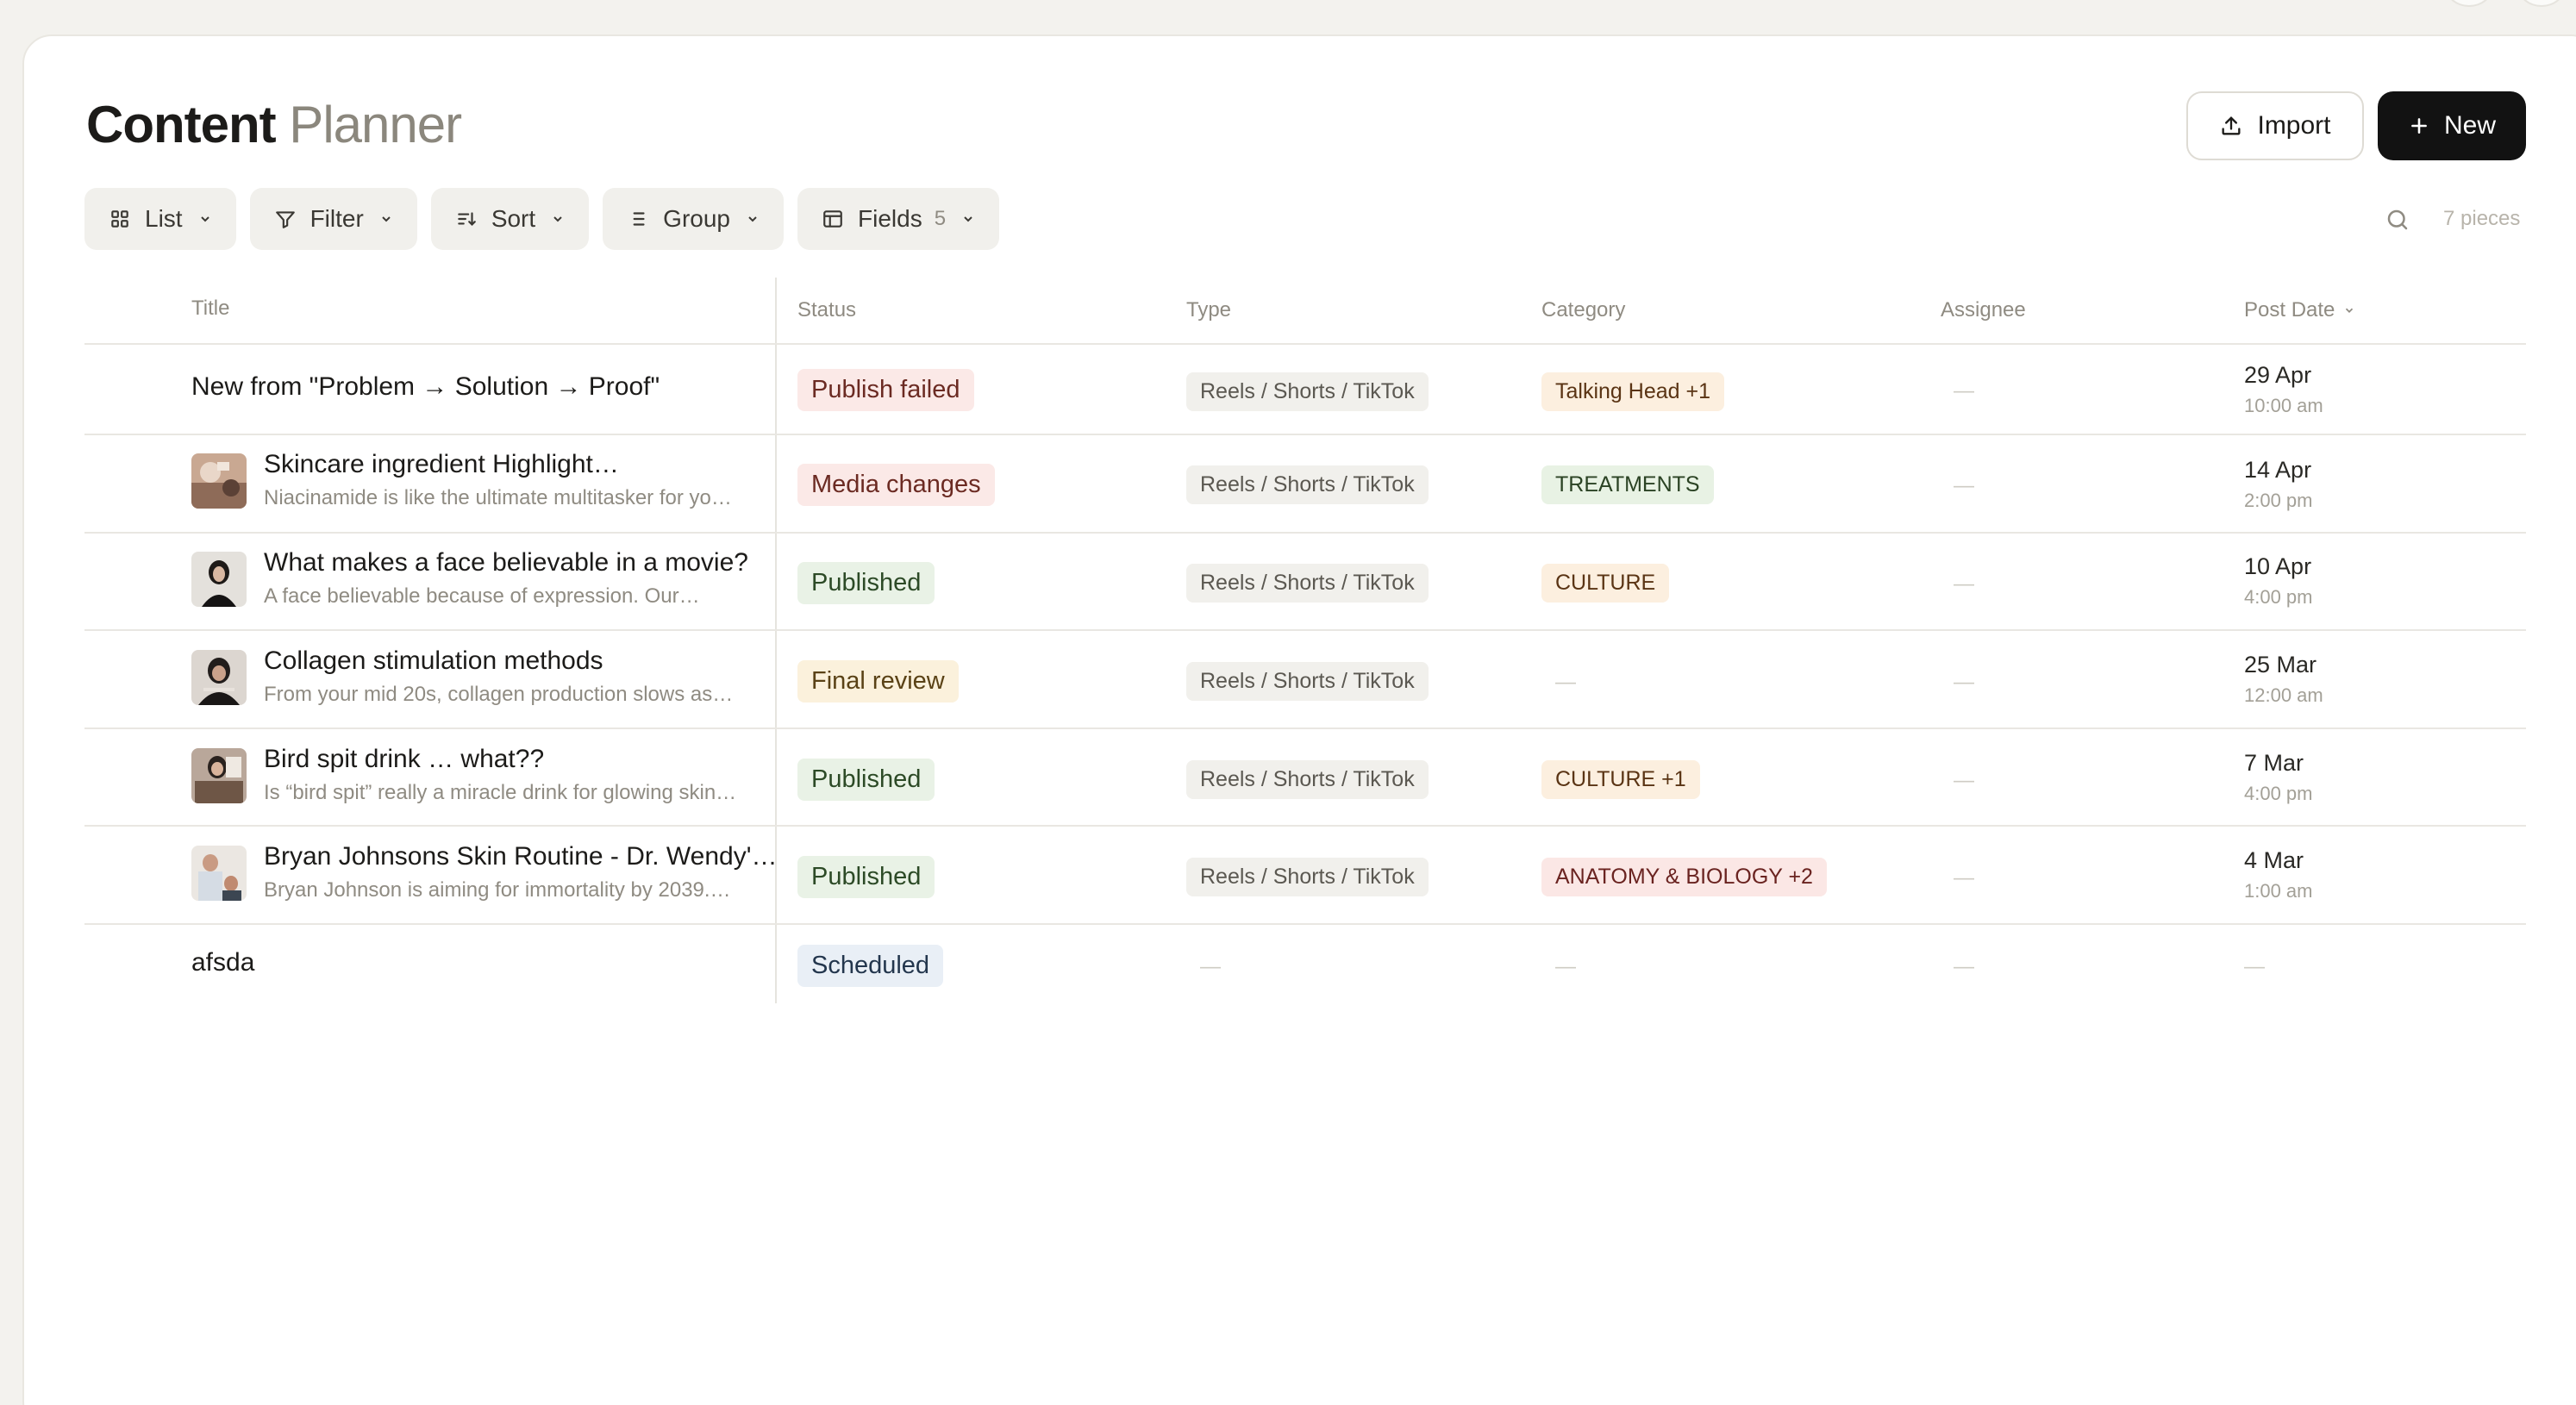  I want to click on post-time: 2:00 pm, so click(2278, 500).